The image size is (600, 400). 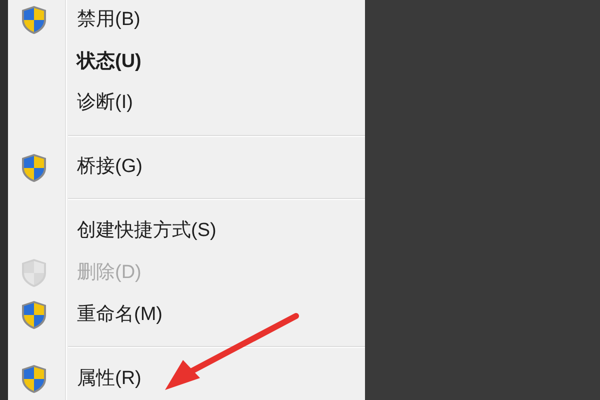 I want to click on menu-item: 诊断(I), so click(x=186, y=103).